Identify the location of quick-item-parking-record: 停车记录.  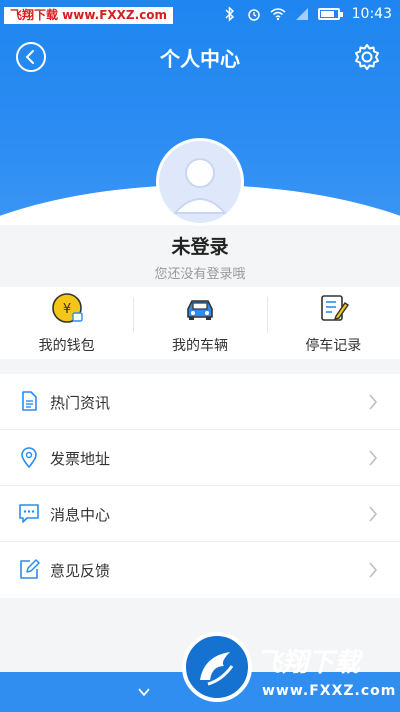
(333, 323).